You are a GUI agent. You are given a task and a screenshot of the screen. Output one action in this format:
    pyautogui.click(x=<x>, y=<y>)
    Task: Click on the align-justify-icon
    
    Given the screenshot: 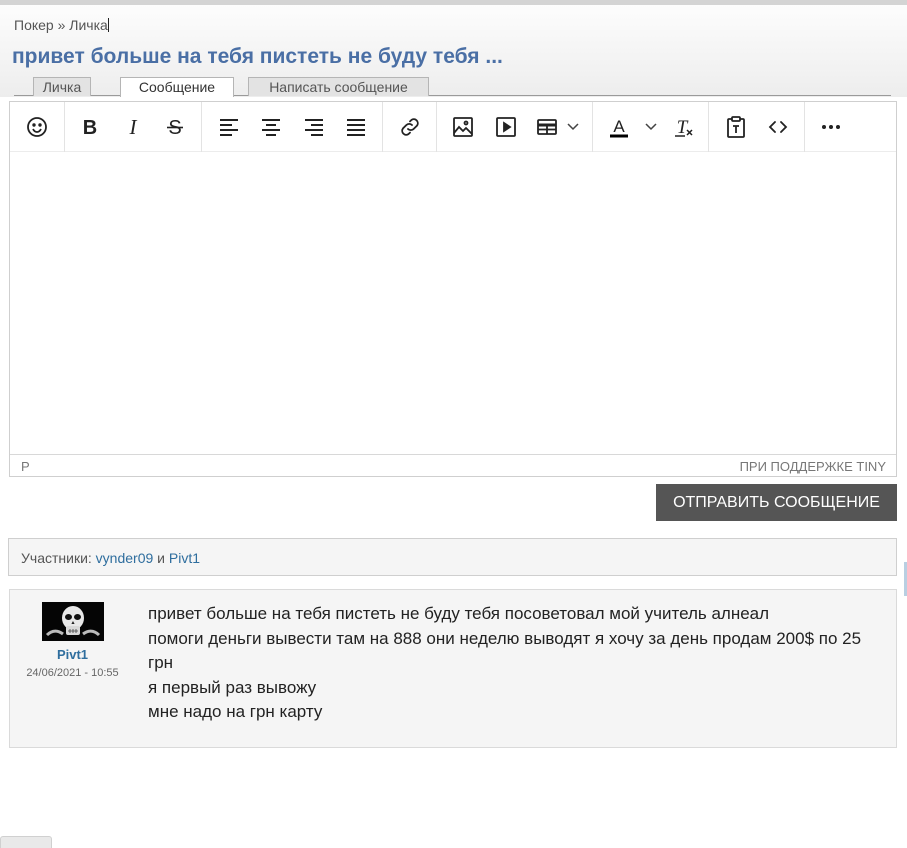 What is the action you would take?
    pyautogui.click(x=356, y=127)
    